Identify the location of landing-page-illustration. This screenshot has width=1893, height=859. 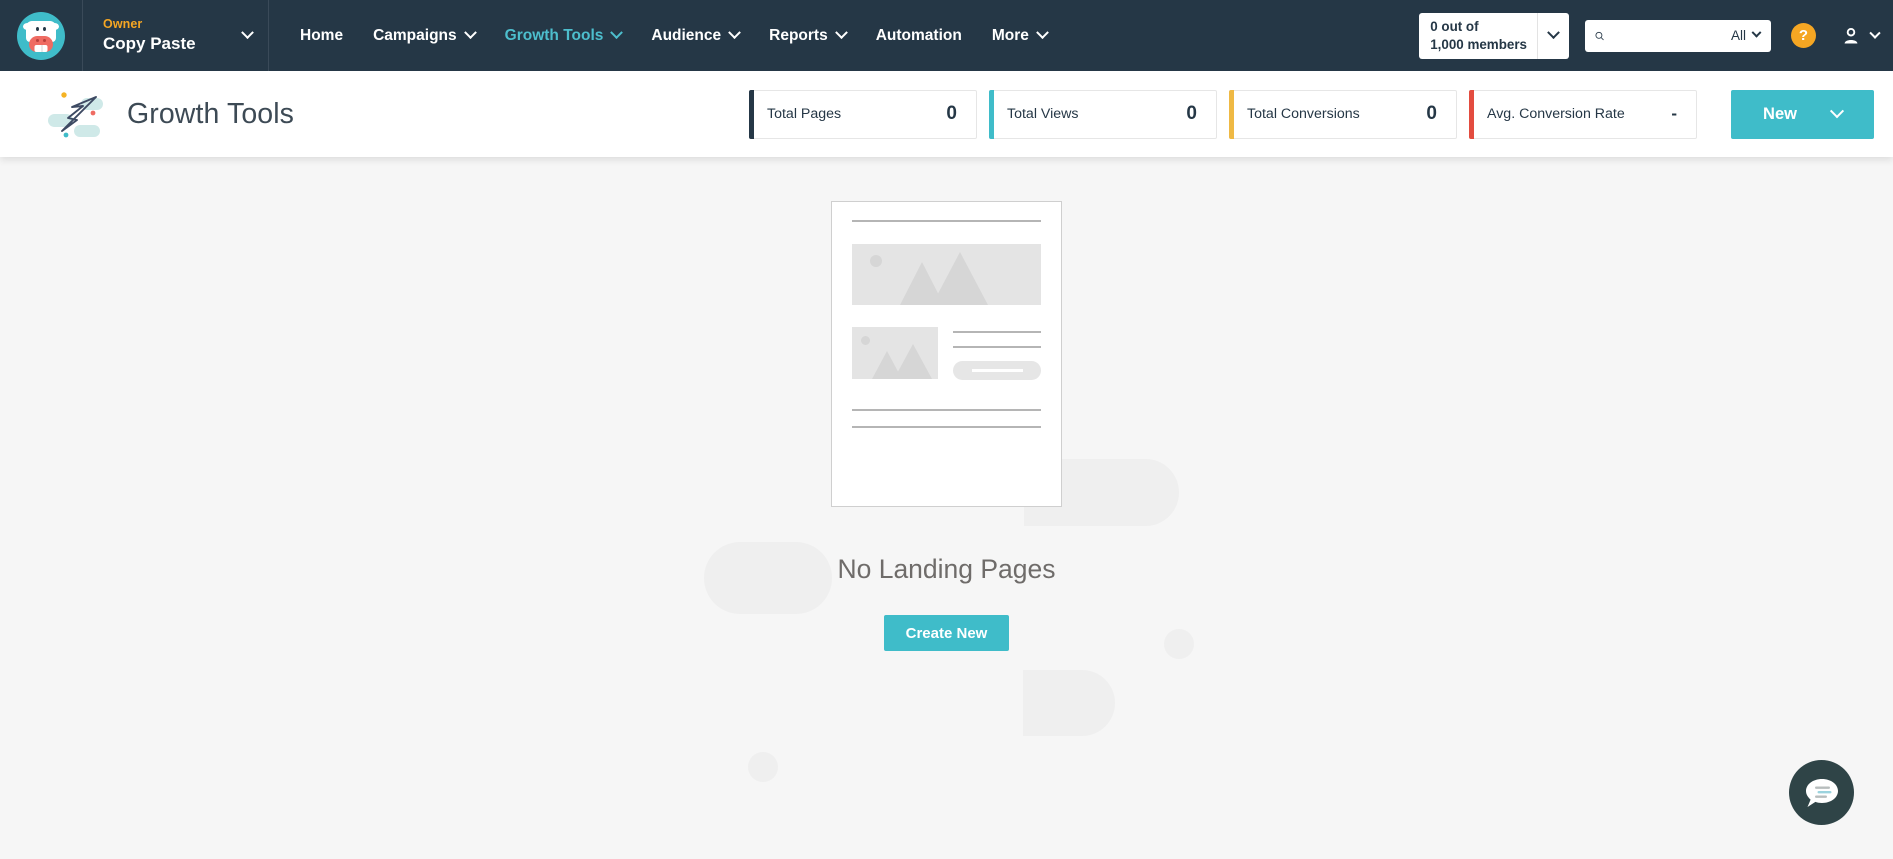
(946, 354).